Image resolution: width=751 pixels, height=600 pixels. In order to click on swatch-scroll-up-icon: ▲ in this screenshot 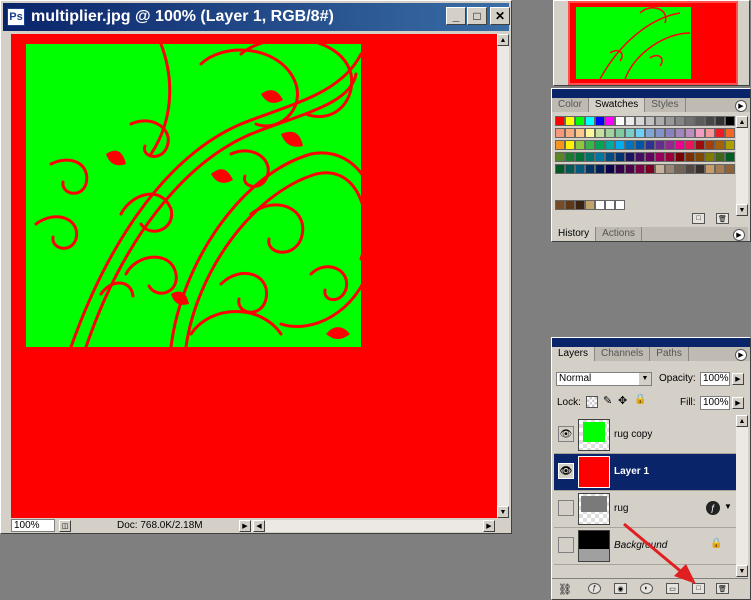, I will do `click(742, 122)`.